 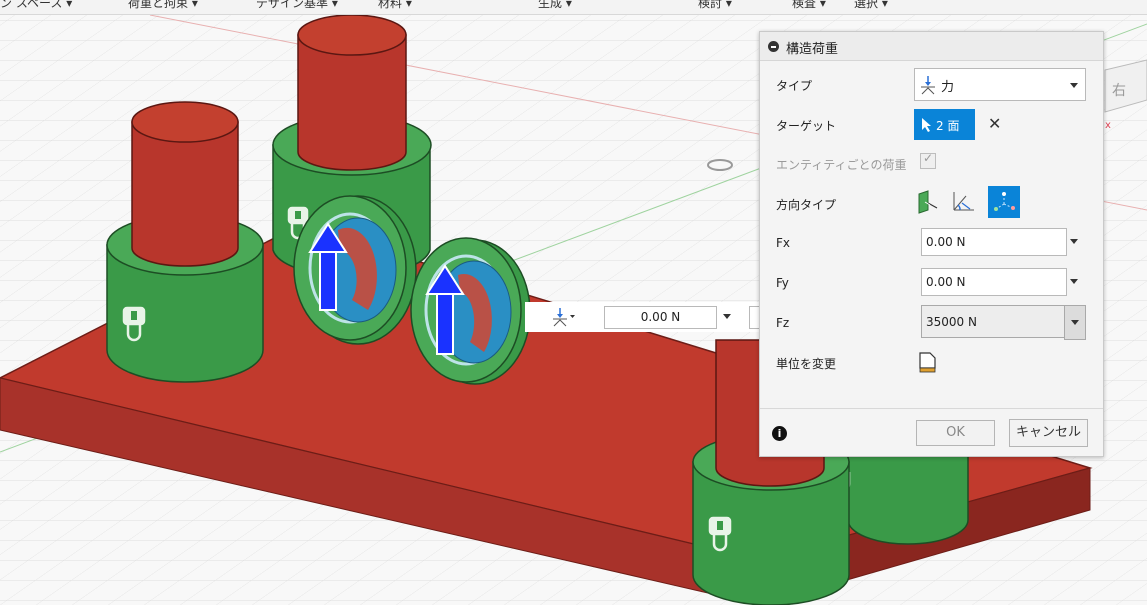 What do you see at coordinates (395, 5) in the screenshot?
I see `menu-material: 材料 ▾` at bounding box center [395, 5].